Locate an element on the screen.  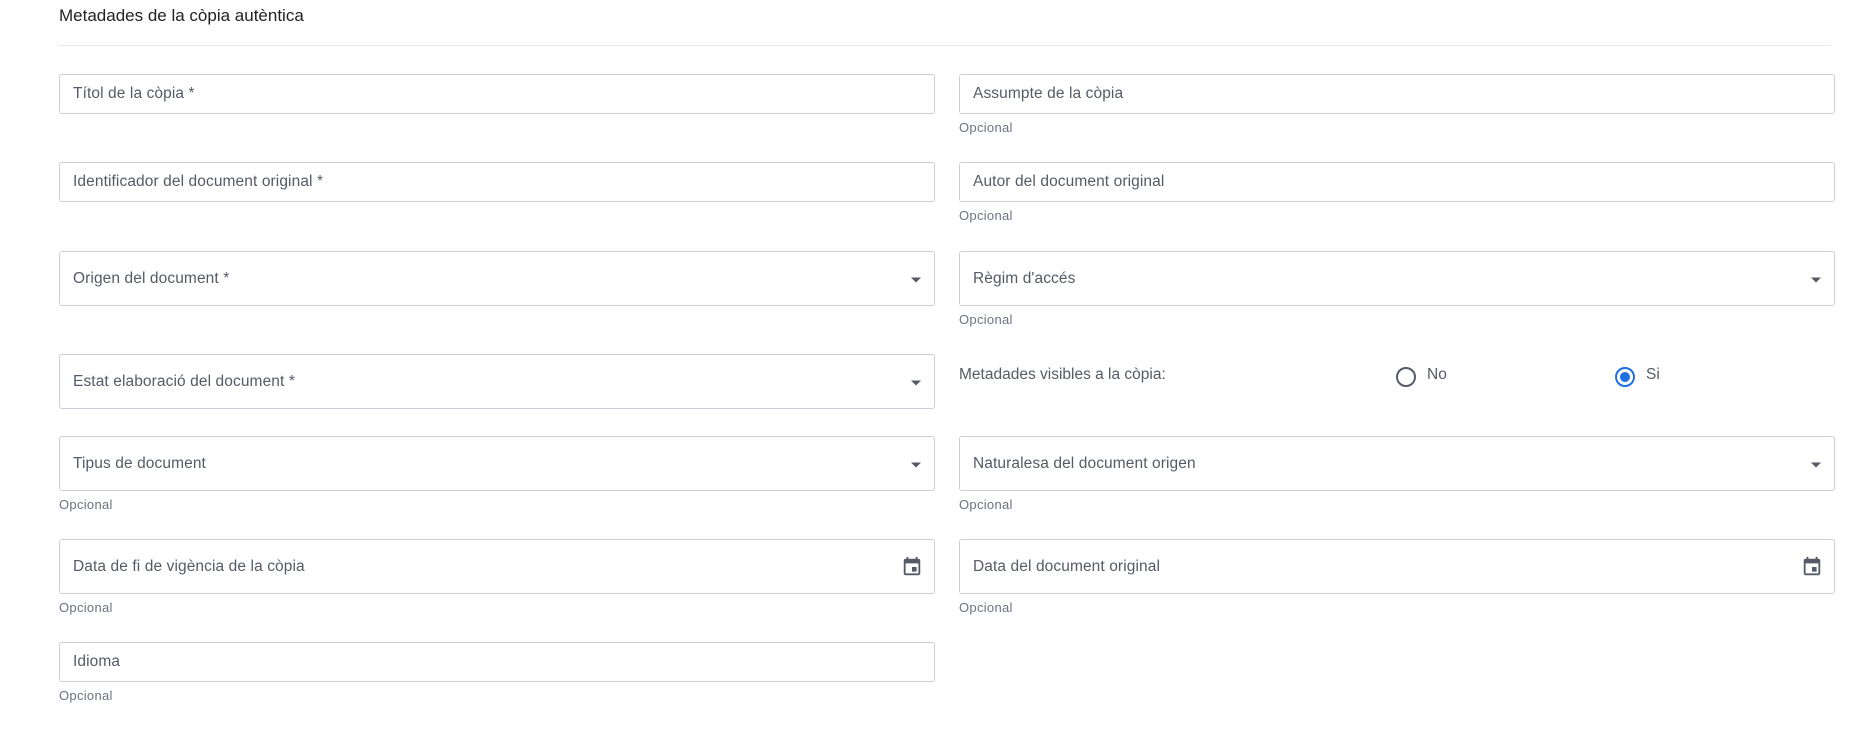
data-document-original-input: Data del document original is located at coordinates (1397, 566).